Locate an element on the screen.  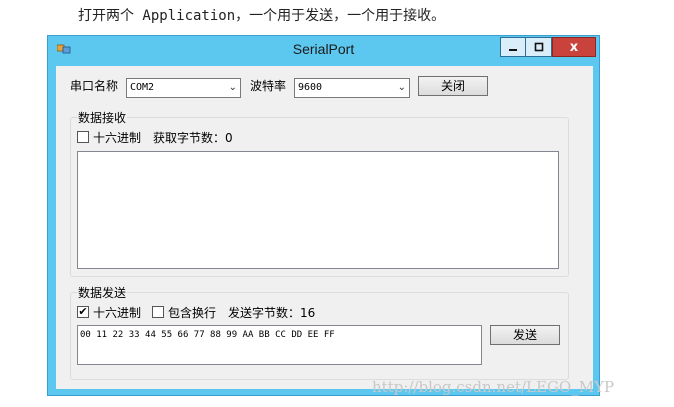
close-icon: x is located at coordinates (574, 47).